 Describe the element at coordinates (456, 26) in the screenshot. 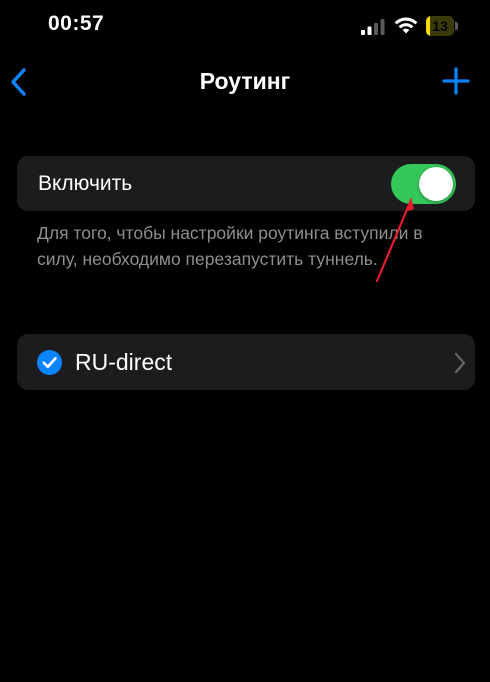

I see `battery-cap` at that location.